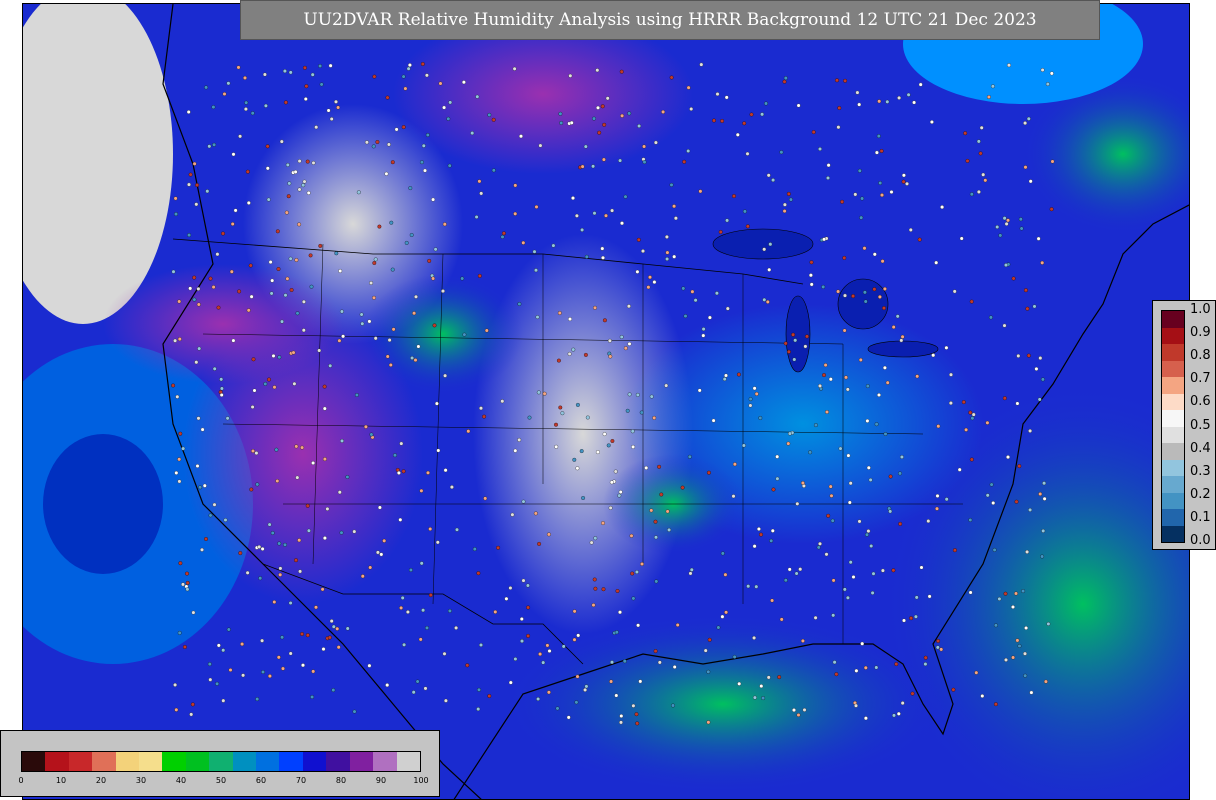 The height and width of the screenshot is (800, 1216). Describe the element at coordinates (1200, 448) in the screenshot. I see `residual-colorbar-tick-label: 0.4` at that location.